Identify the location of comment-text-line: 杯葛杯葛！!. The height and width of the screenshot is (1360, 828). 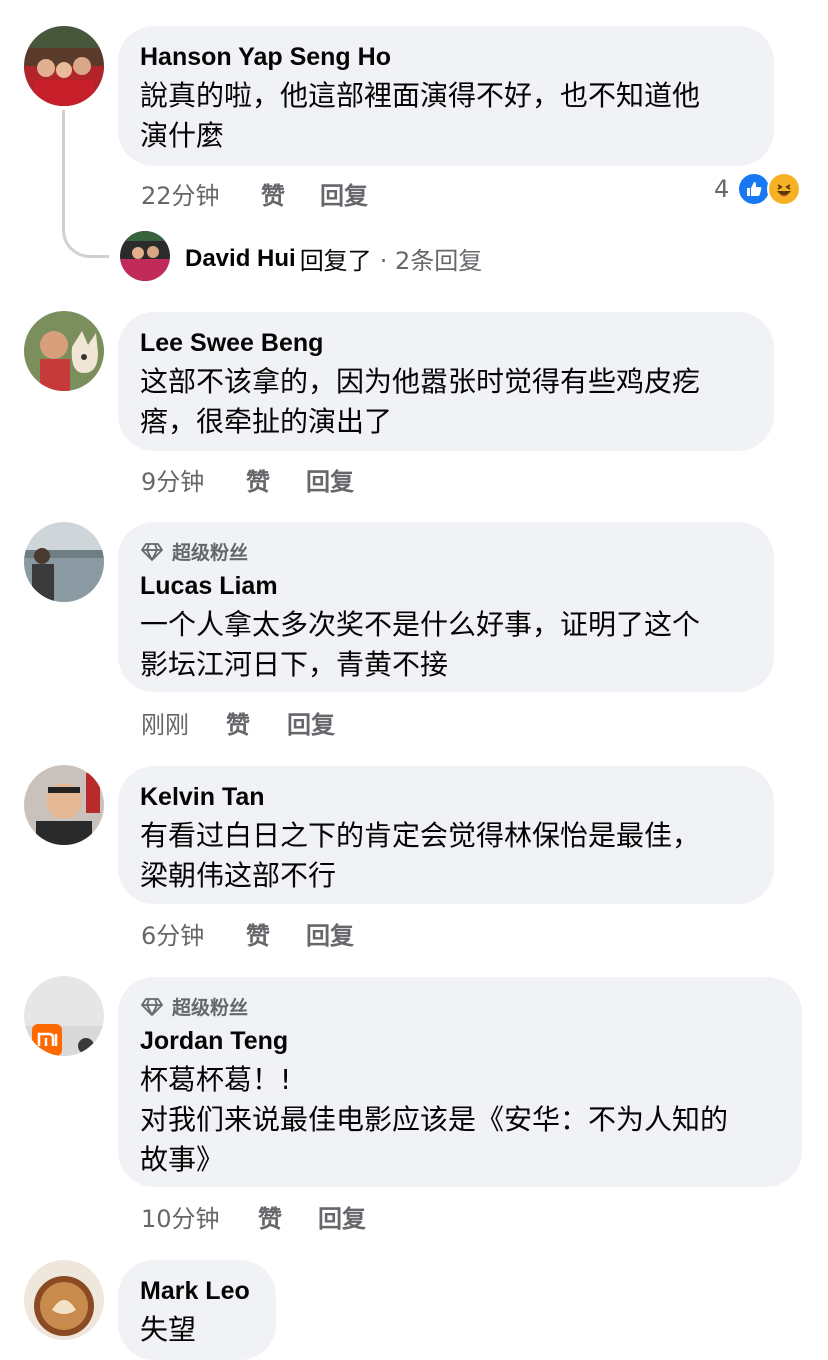
(216, 1079).